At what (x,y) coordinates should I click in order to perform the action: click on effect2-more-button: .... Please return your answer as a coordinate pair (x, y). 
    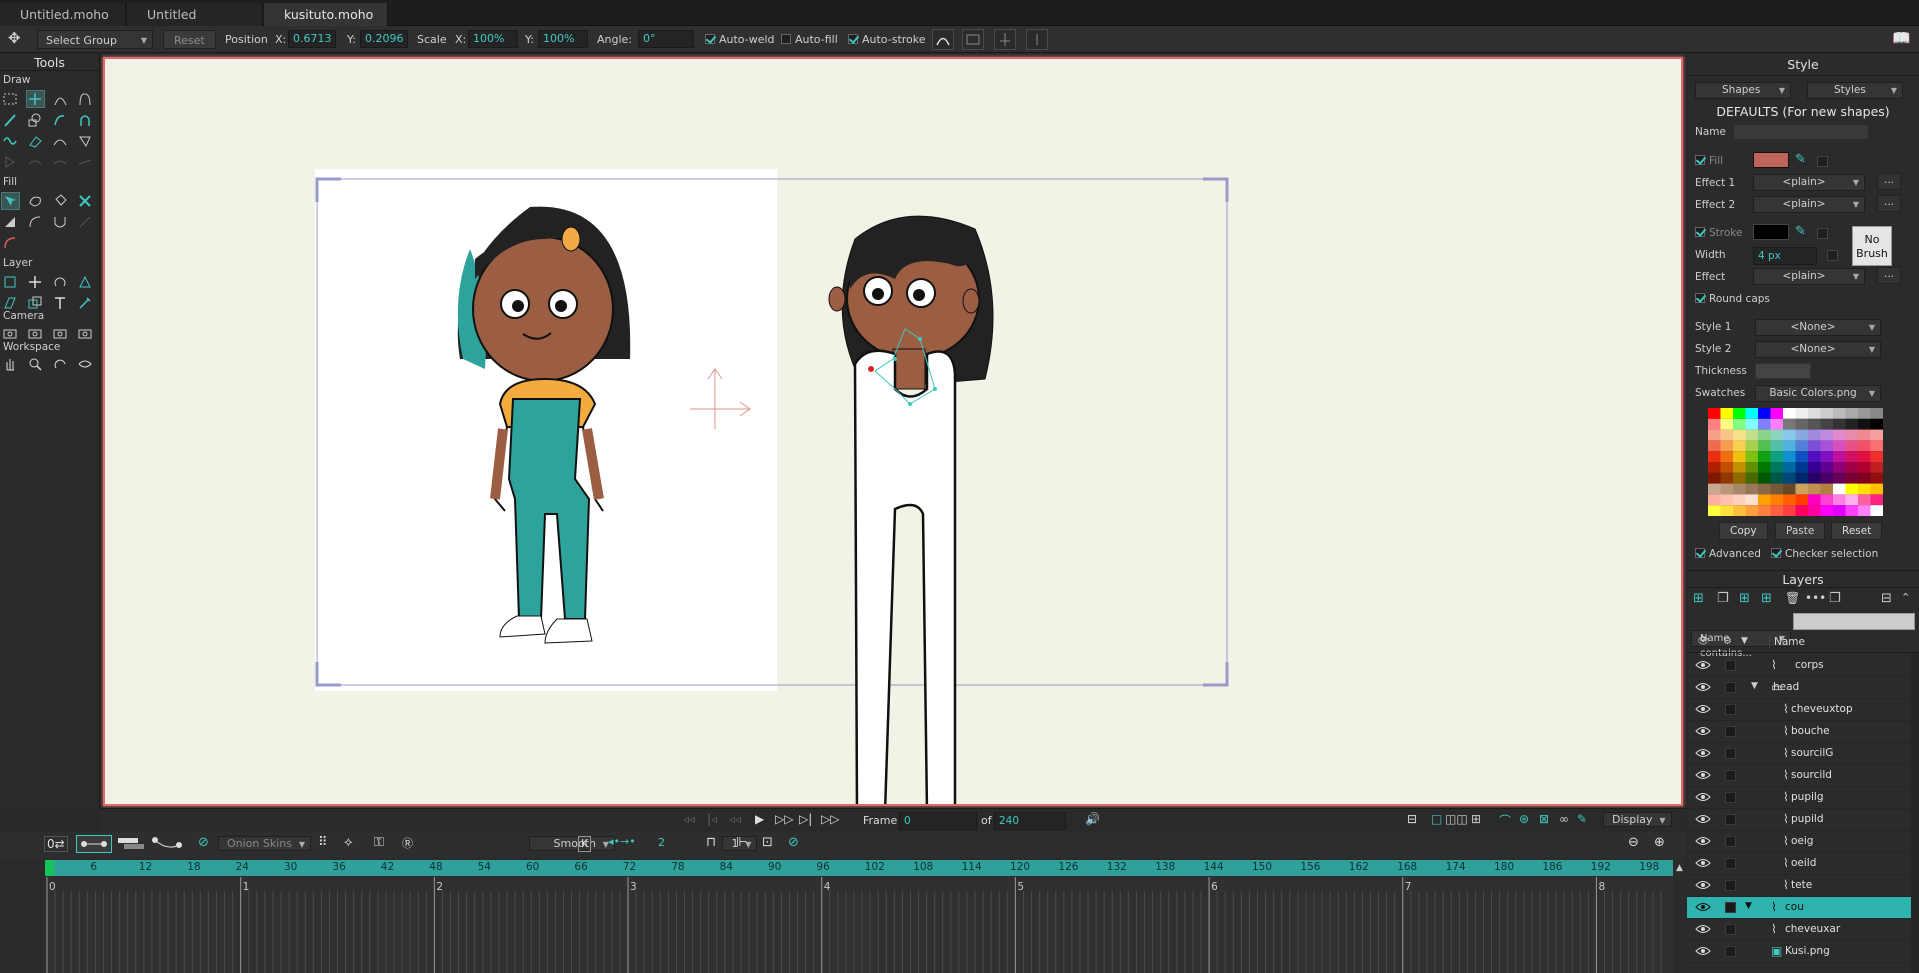
    Looking at the image, I should click on (1889, 203).